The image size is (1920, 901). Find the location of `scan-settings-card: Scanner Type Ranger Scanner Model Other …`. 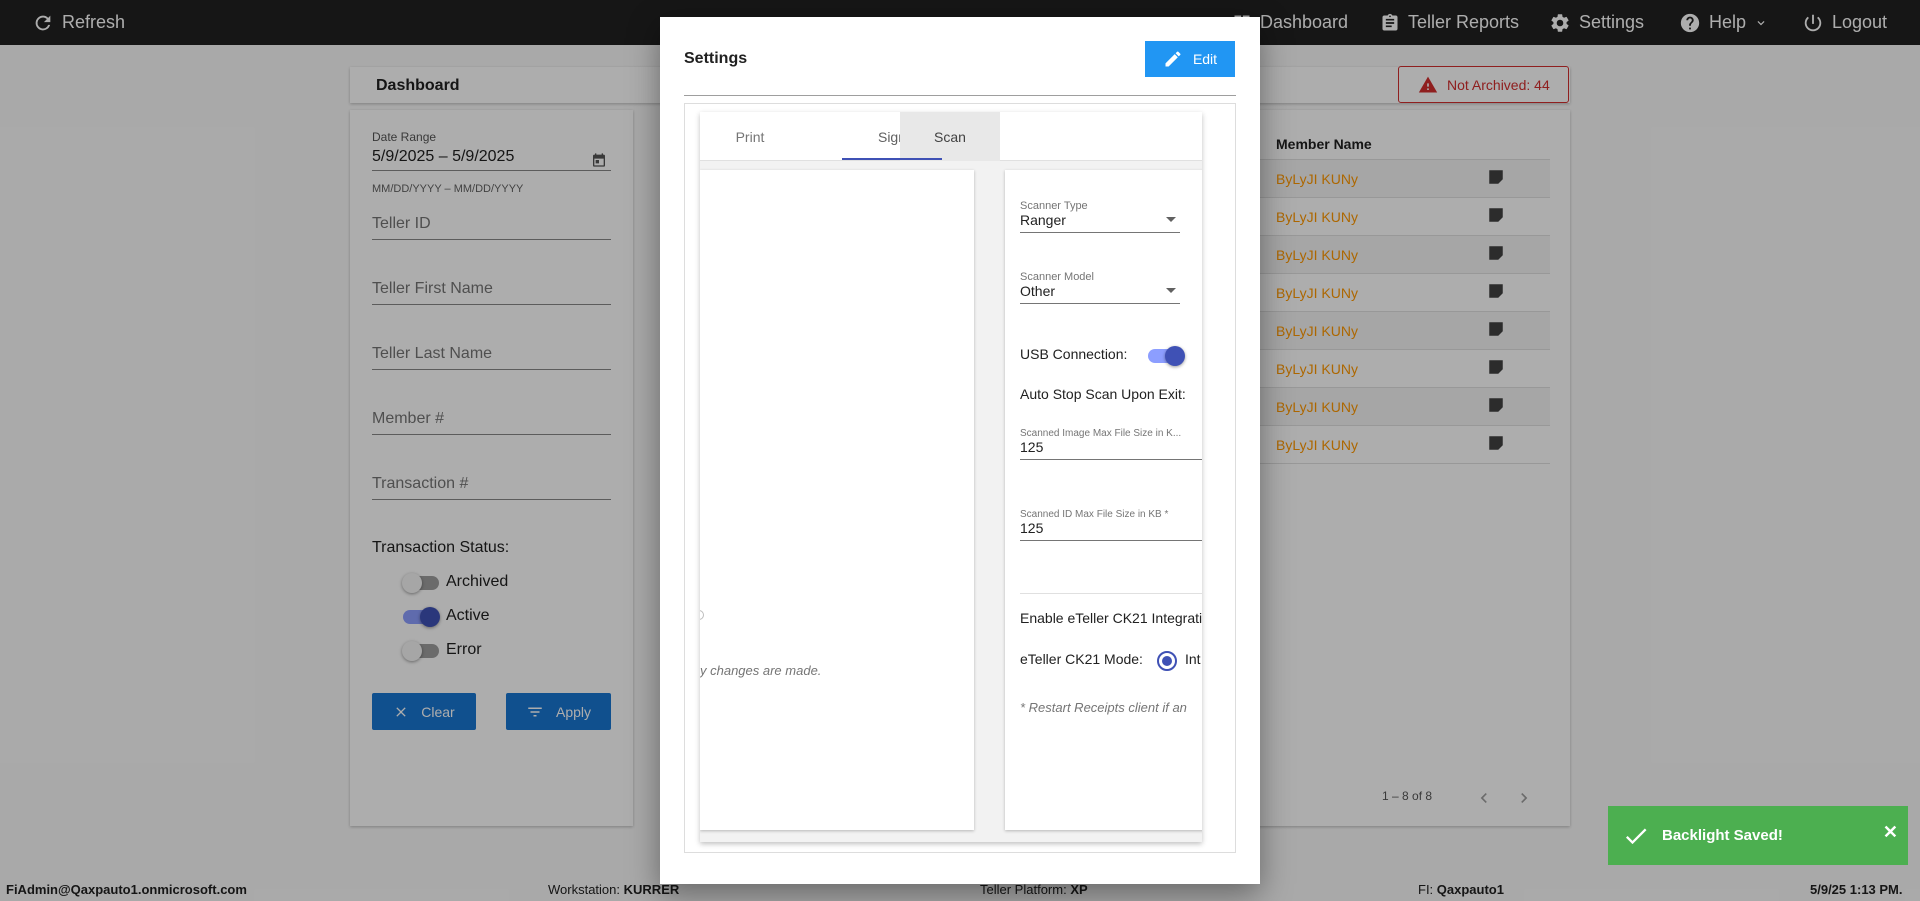

scan-settings-card: Scanner Type Ranger Scanner Model Other … is located at coordinates (1103, 500).